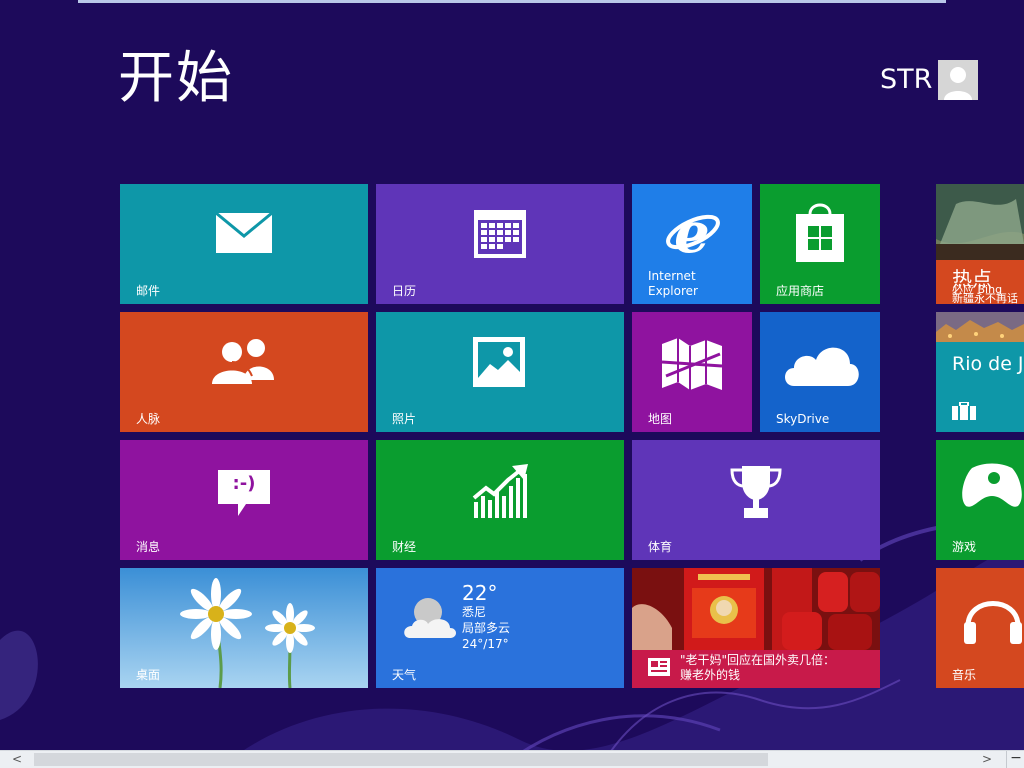 Image resolution: width=1024 pixels, height=768 pixels. I want to click on horizontal-scrollbar: < > −, so click(512, 759).